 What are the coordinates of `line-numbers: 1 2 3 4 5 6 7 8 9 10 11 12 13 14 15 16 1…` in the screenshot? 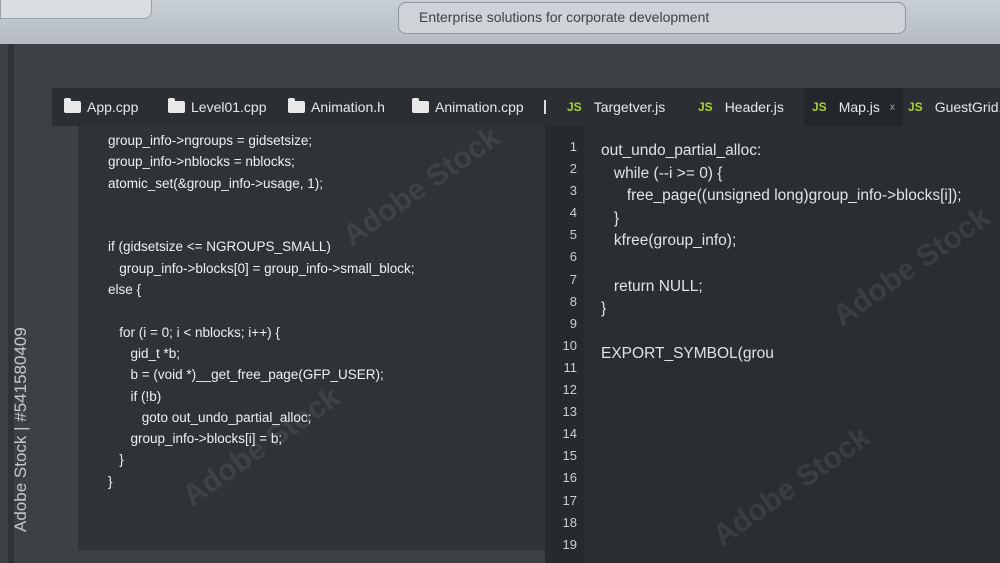 It's located at (569, 345).